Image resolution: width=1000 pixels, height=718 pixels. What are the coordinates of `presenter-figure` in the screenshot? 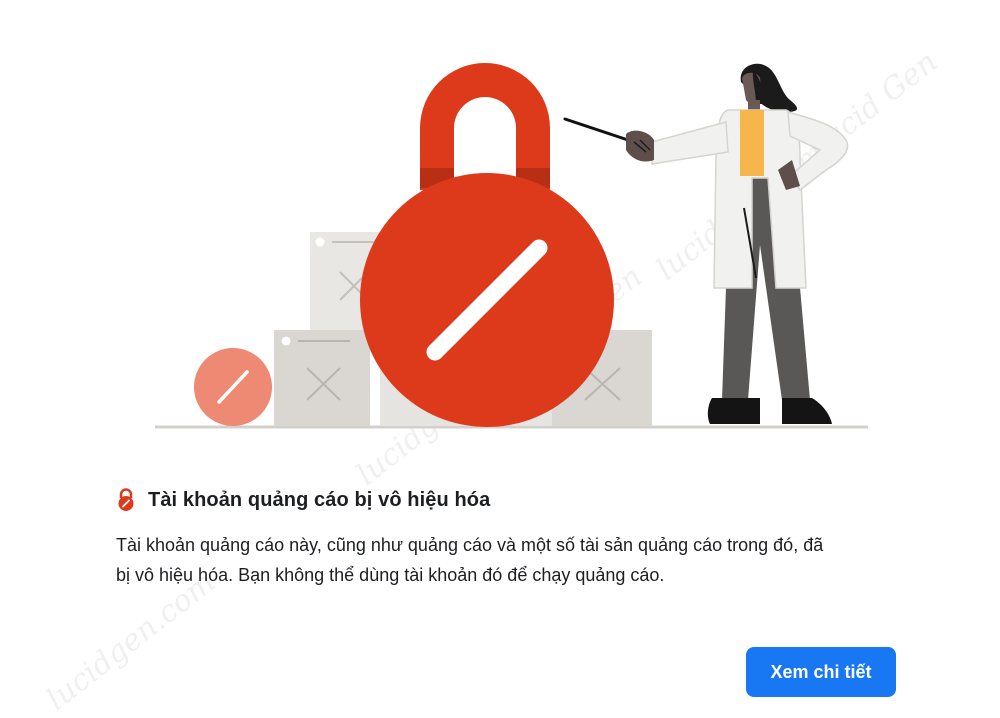 It's located at (737, 243).